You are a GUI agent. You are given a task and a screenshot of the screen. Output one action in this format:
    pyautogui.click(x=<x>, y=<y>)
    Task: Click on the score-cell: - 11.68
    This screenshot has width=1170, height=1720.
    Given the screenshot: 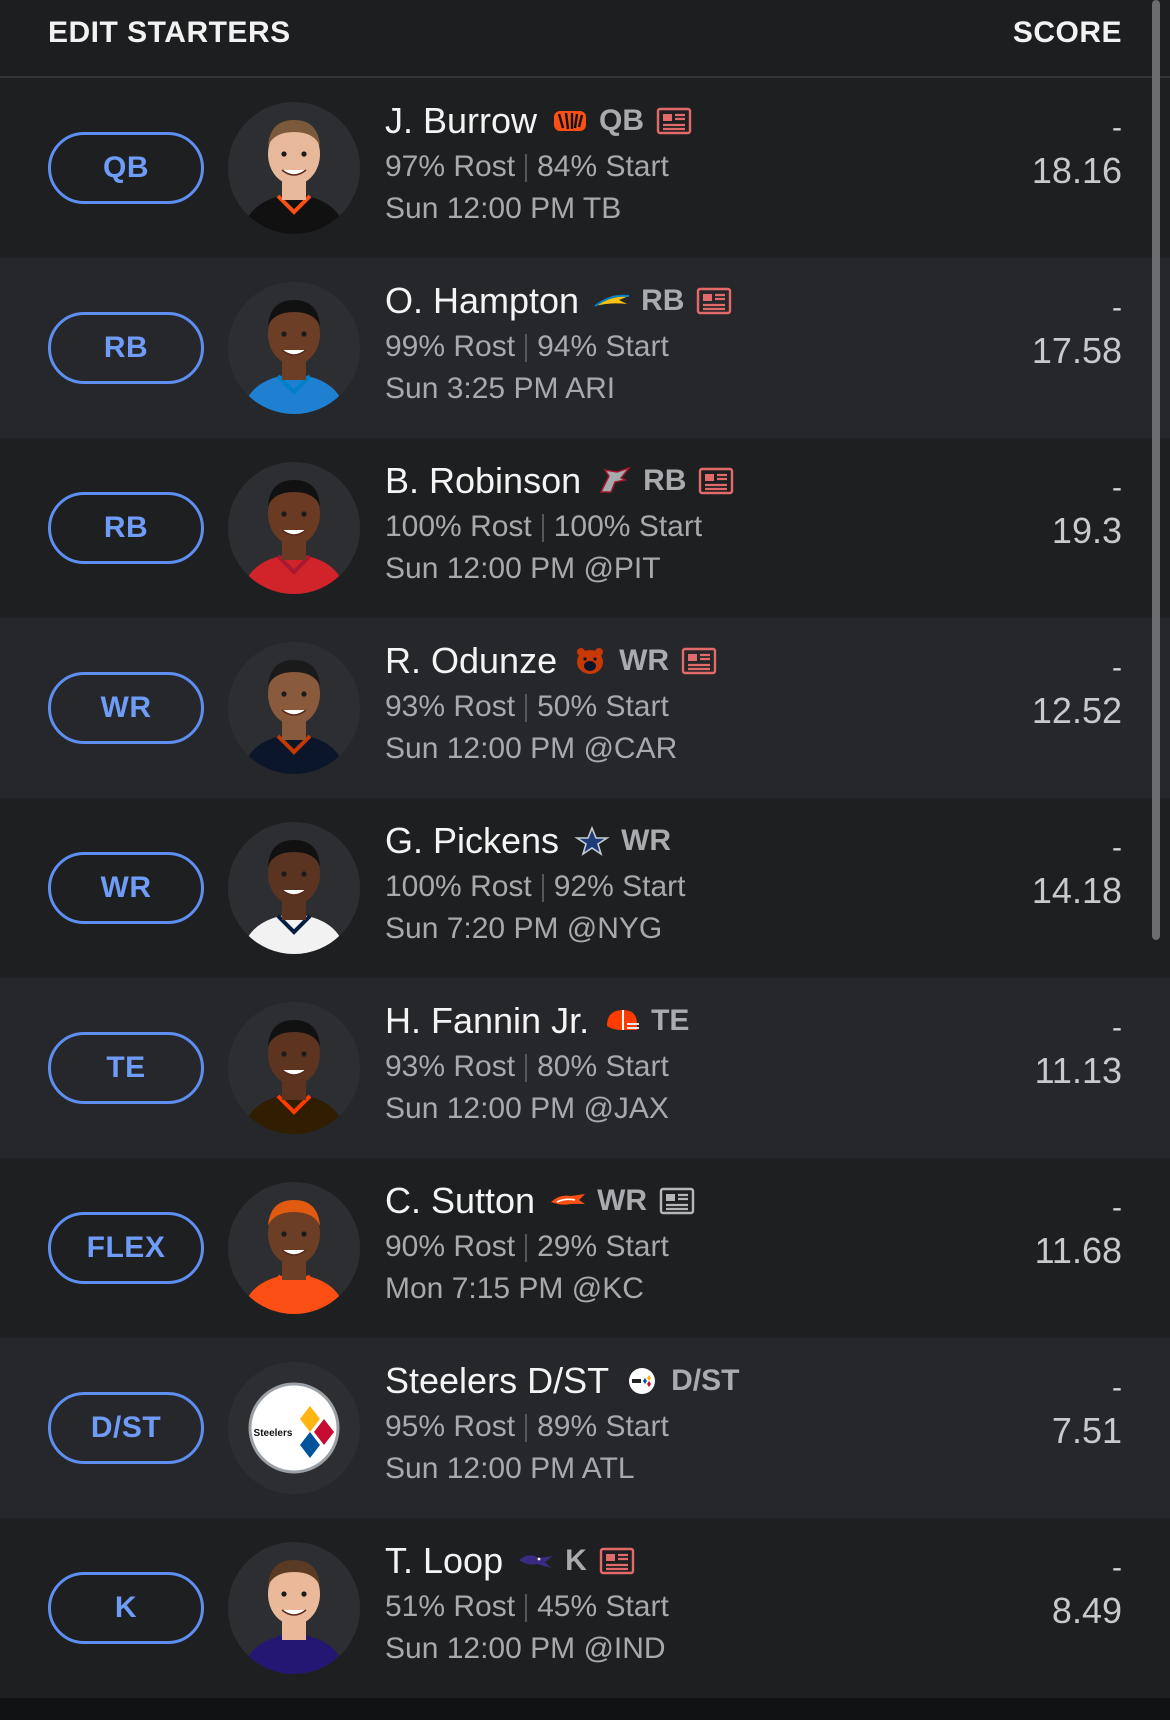 What is the action you would take?
    pyautogui.click(x=1078, y=1231)
    